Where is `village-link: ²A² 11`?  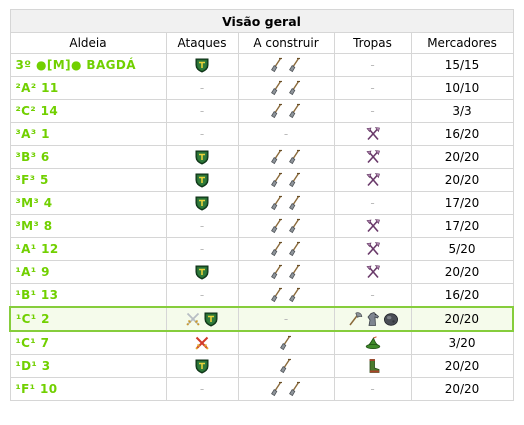 village-link: ²A² 11 is located at coordinates (37, 88).